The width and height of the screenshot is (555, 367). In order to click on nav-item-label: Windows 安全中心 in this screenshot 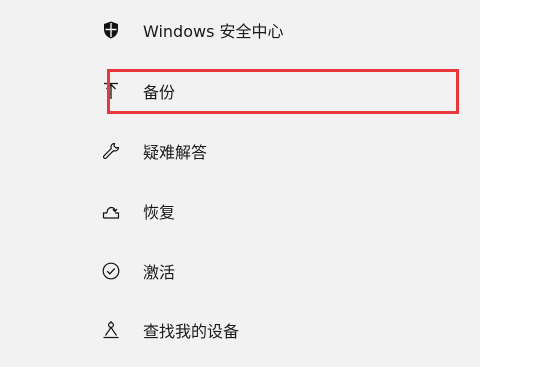, I will do `click(213, 31)`.